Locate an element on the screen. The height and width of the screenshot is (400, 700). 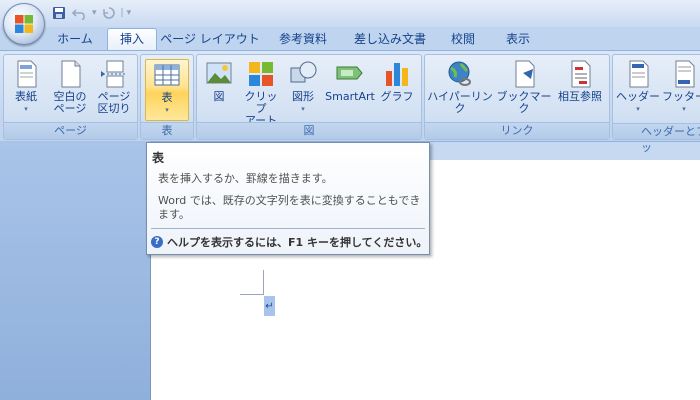
ribbon-tab-row: ホーム 挿入 ページ レイアウト 参考資料 差し込み文書 校閲 表示 is located at coordinates (350, 39).